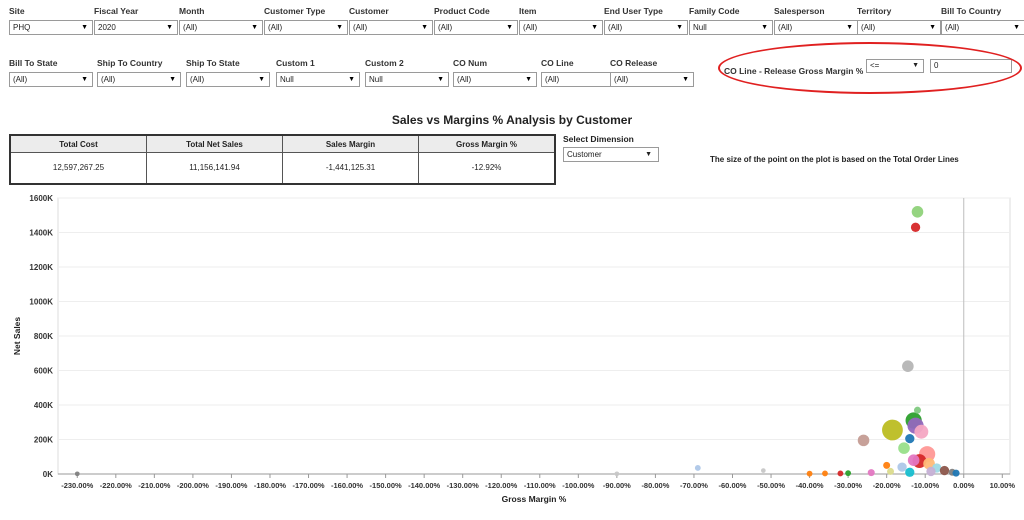 The height and width of the screenshot is (520, 1024). I want to click on filter-select-end-user-type: (All) ▼, so click(646, 27).